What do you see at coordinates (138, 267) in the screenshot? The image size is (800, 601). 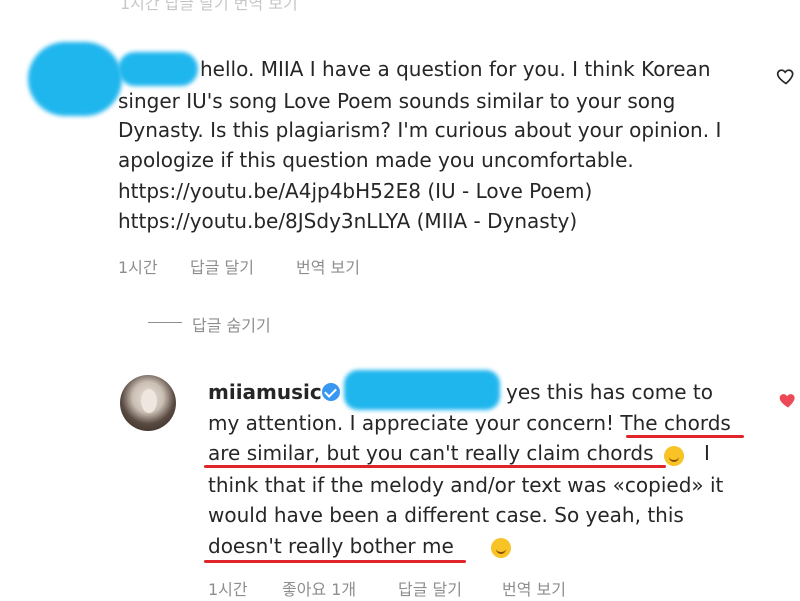 I see `comment-time: 1시간` at bounding box center [138, 267].